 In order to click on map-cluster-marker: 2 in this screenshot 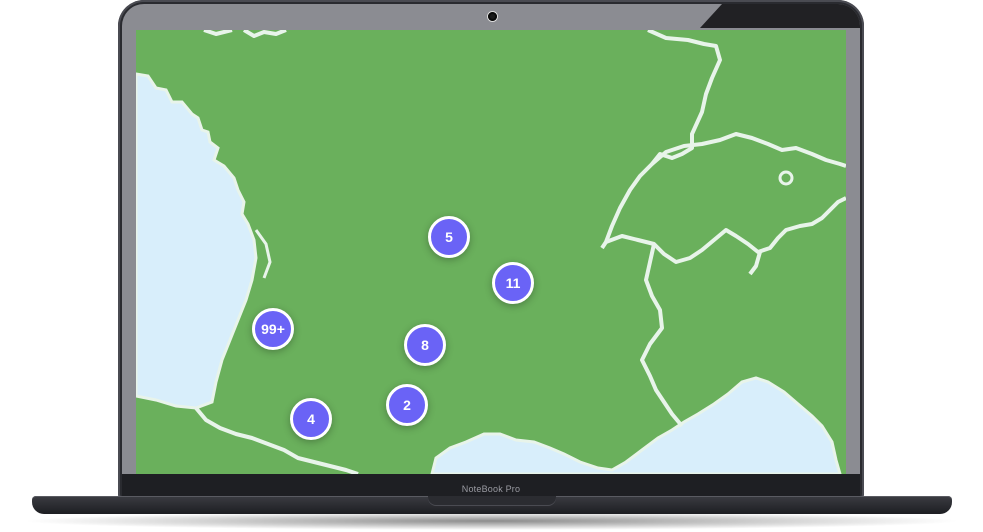, I will do `click(407, 405)`.